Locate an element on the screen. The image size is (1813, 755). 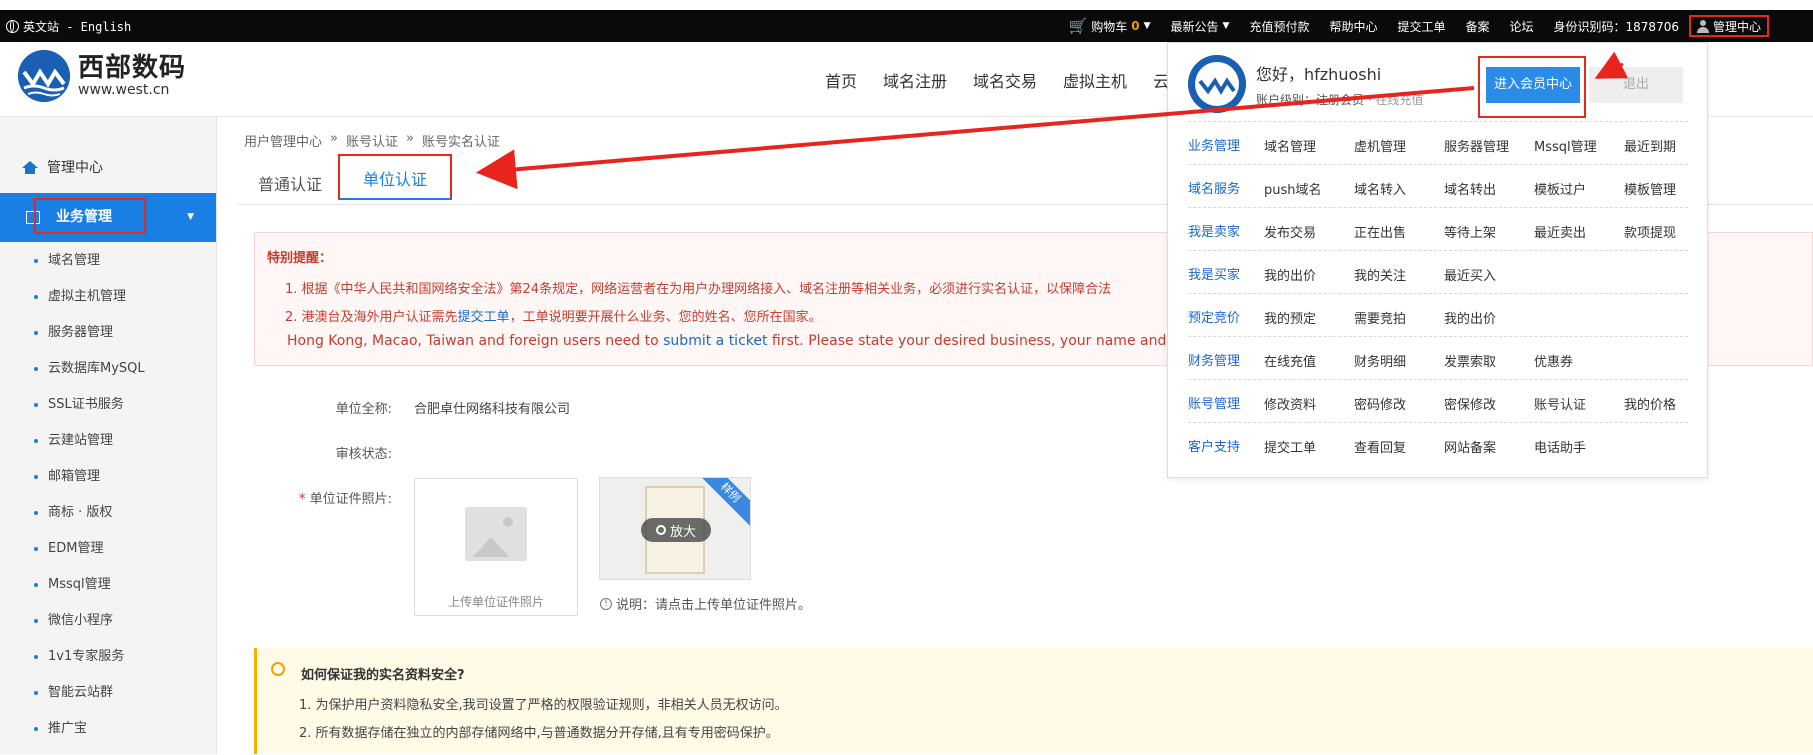
submit-ticket-link-inline: 提交工单 is located at coordinates (484, 317).